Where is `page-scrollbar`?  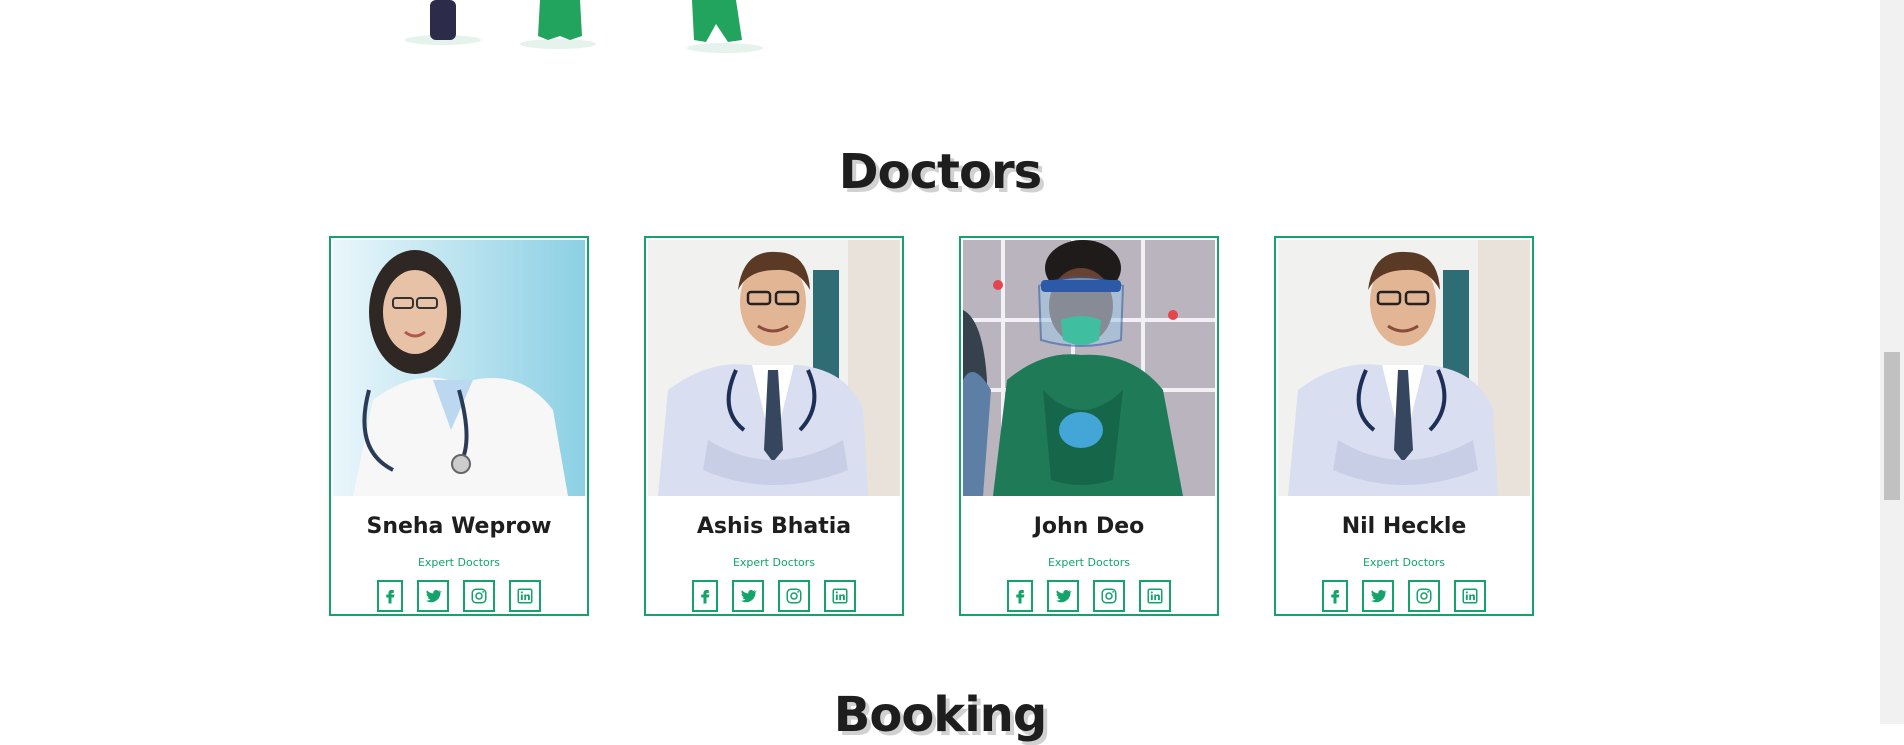 page-scrollbar is located at coordinates (1892, 362).